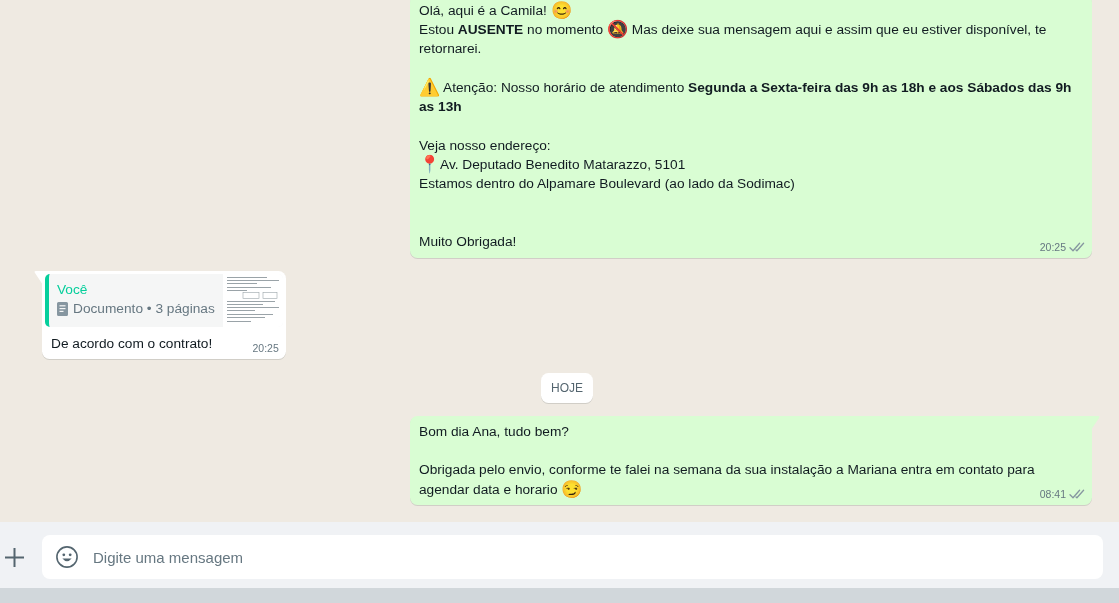  I want to click on message-input: Digite uma mensagem, so click(572, 557).